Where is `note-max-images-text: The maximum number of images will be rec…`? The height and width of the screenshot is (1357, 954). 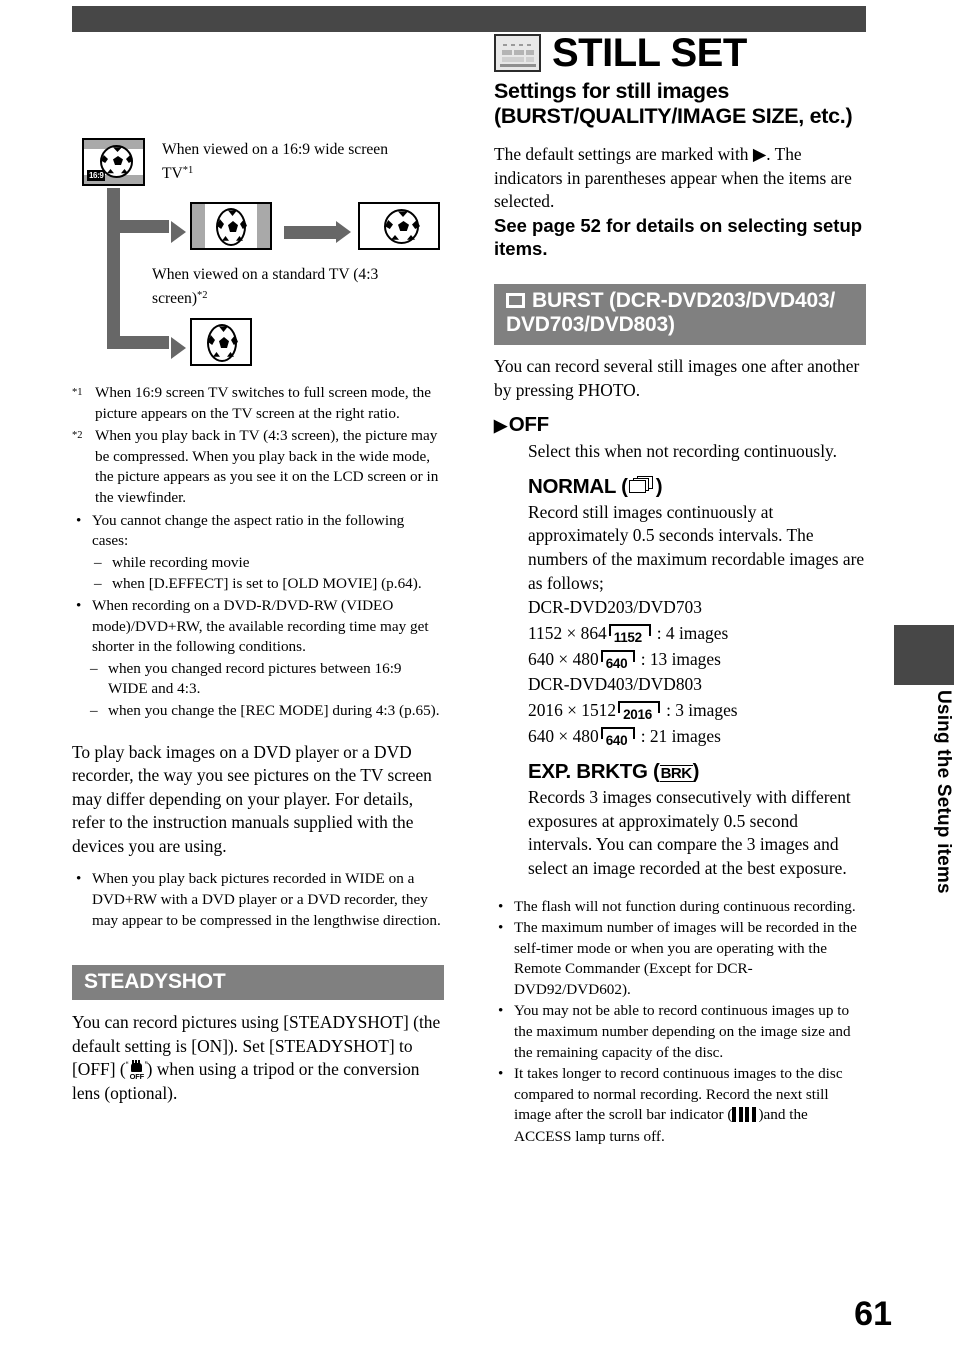 note-max-images-text: The maximum number of images will be rec… is located at coordinates (685, 958).